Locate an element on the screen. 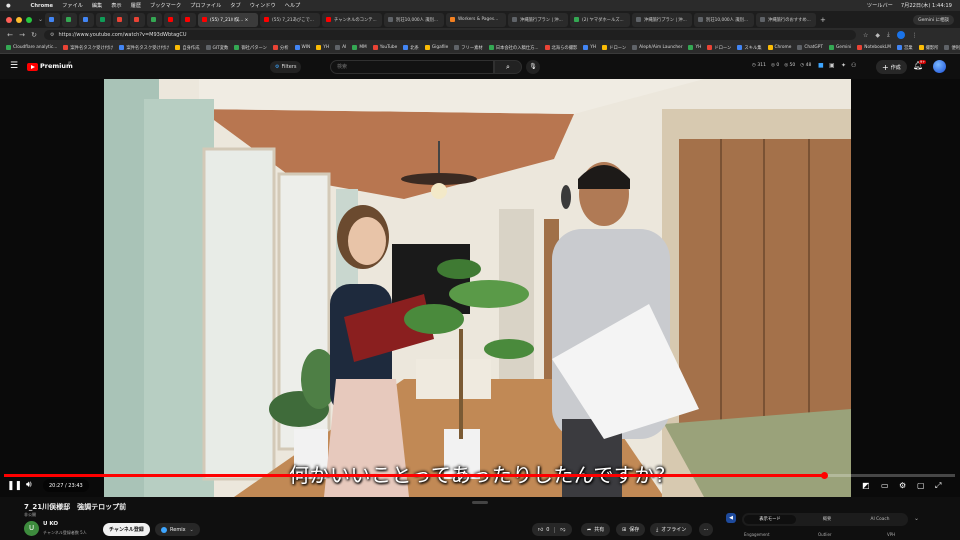  bookmark-item: 分析 is located at coordinates (280, 48).